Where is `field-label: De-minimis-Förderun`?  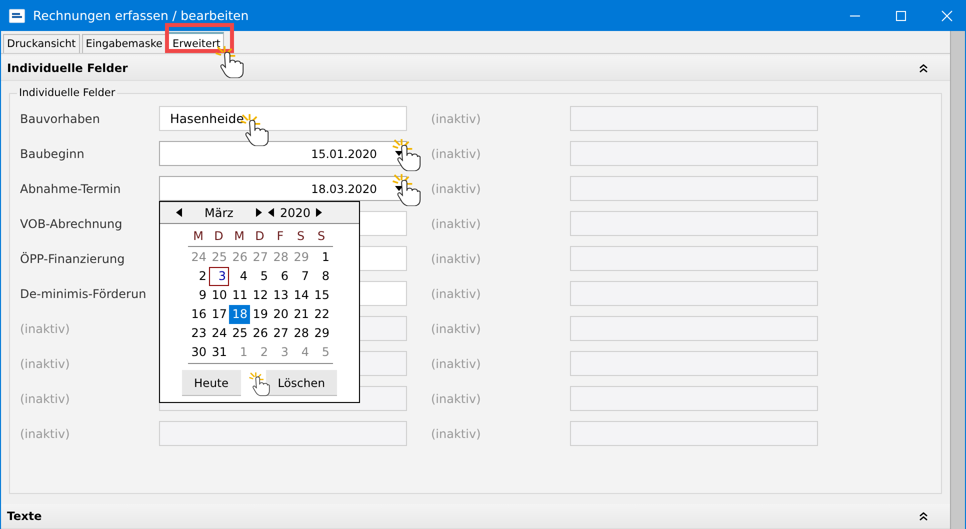 field-label: De-minimis-Förderun is located at coordinates (84, 293).